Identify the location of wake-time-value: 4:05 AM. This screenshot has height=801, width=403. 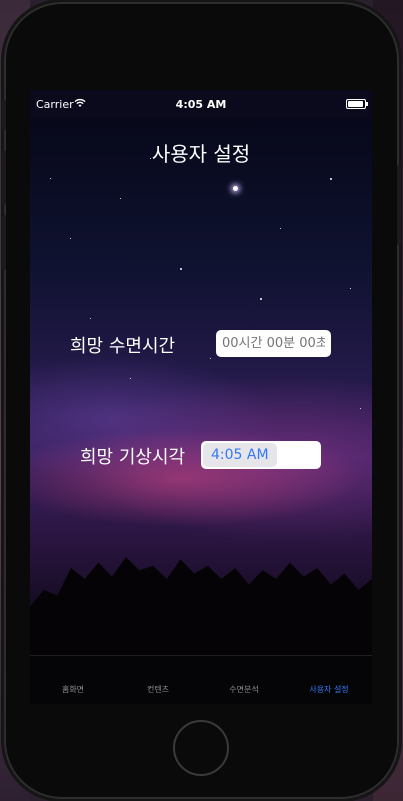
(240, 455).